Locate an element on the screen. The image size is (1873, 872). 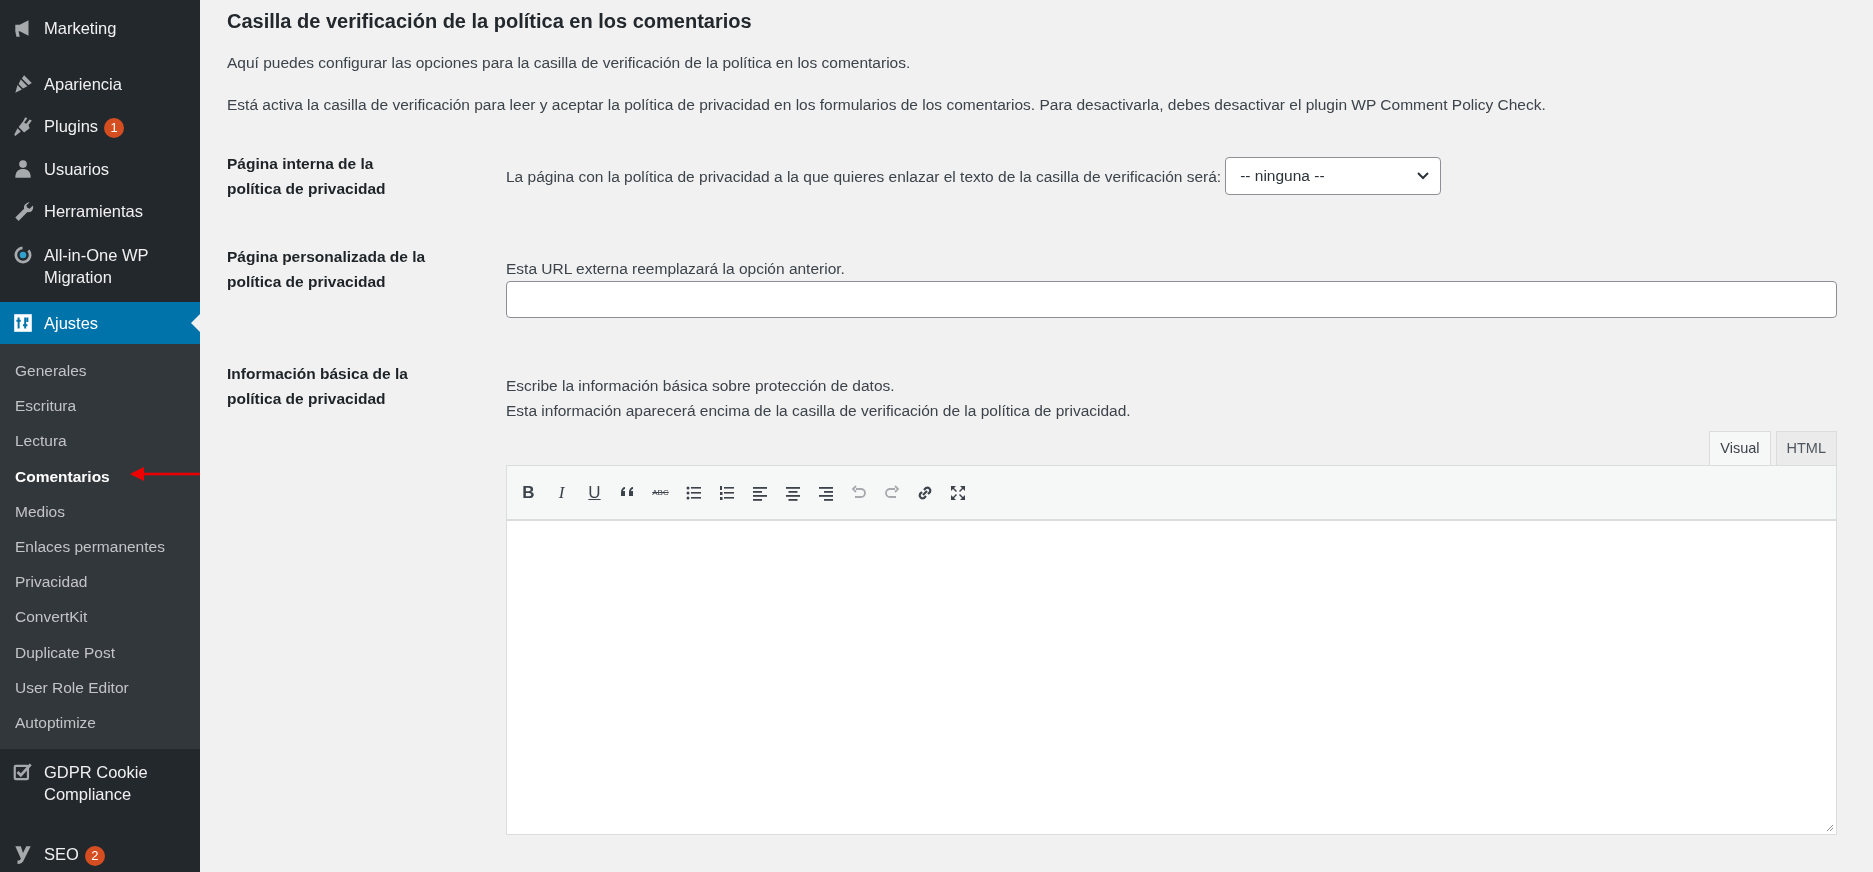
submenu-item: User Role Editor is located at coordinates (100, 687).